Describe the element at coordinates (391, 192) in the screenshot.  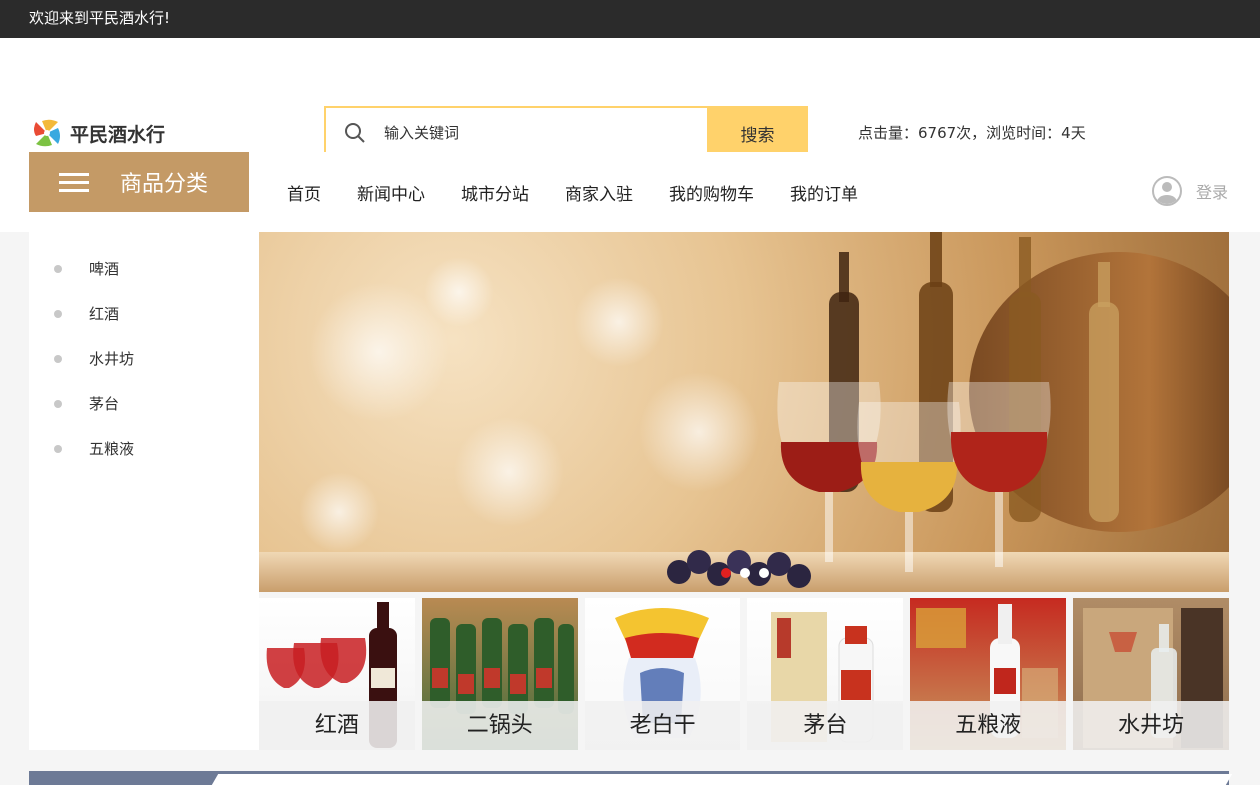
I see `nav-link-news: 新闻中心` at that location.